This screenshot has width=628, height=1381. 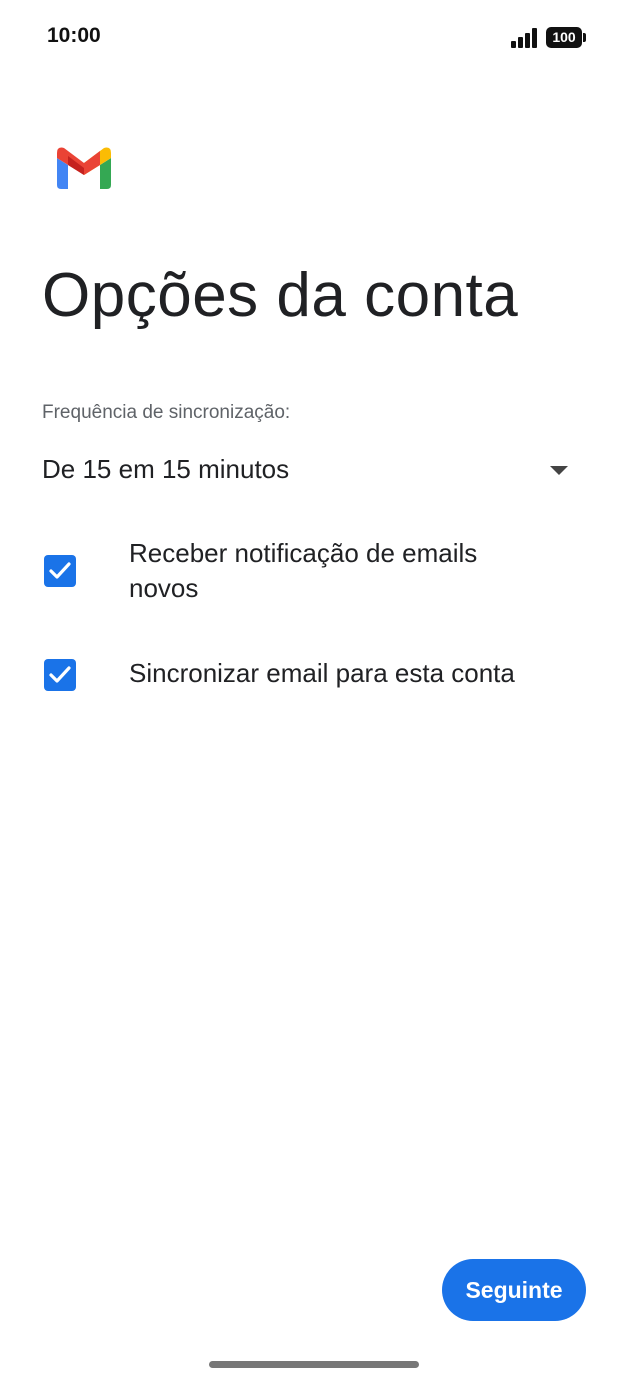 I want to click on battery-tip, so click(x=584, y=37).